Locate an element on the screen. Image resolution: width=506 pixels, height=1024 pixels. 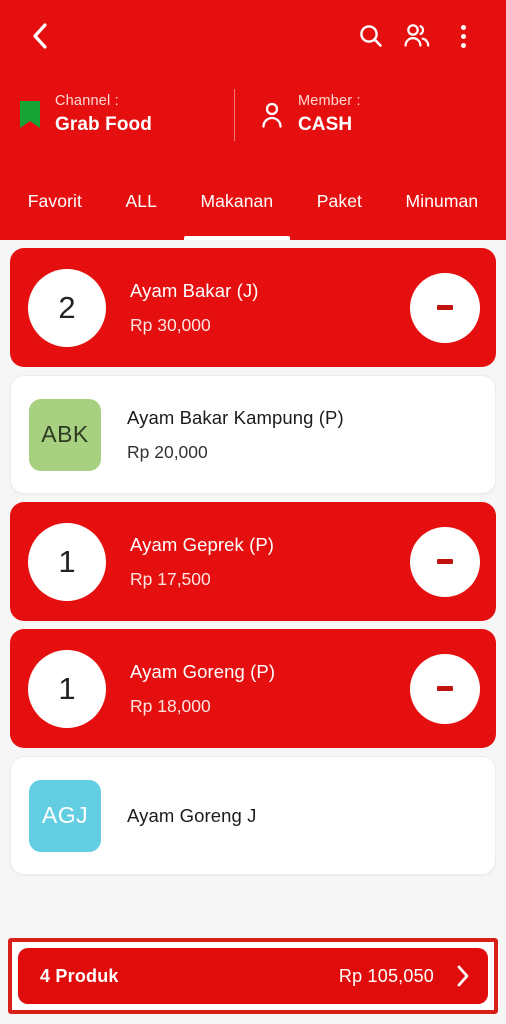
channel-info: Channel : Grab Food is located at coordinates (85, 114).